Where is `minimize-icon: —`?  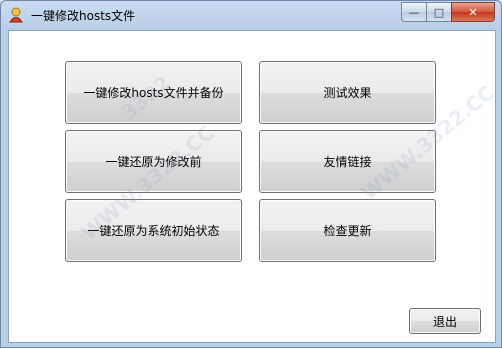
minimize-icon: — is located at coordinates (414, 12).